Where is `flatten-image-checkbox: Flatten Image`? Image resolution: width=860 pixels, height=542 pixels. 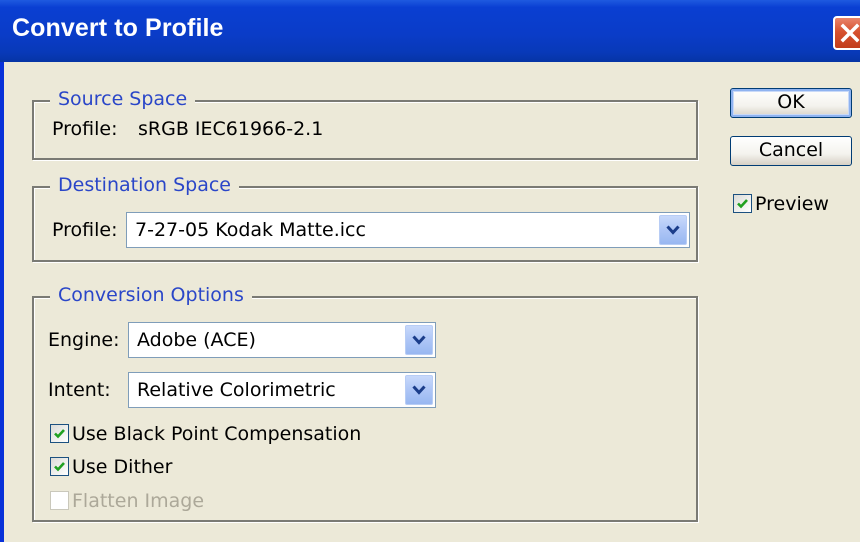 flatten-image-checkbox: Flatten Image is located at coordinates (140, 501).